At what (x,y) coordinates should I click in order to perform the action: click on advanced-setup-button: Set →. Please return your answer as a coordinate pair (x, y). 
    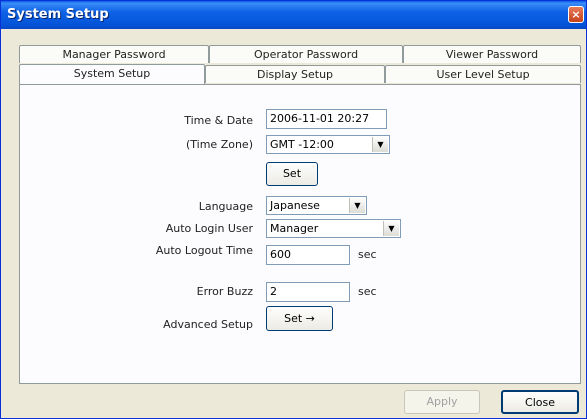
    Looking at the image, I should click on (299, 318).